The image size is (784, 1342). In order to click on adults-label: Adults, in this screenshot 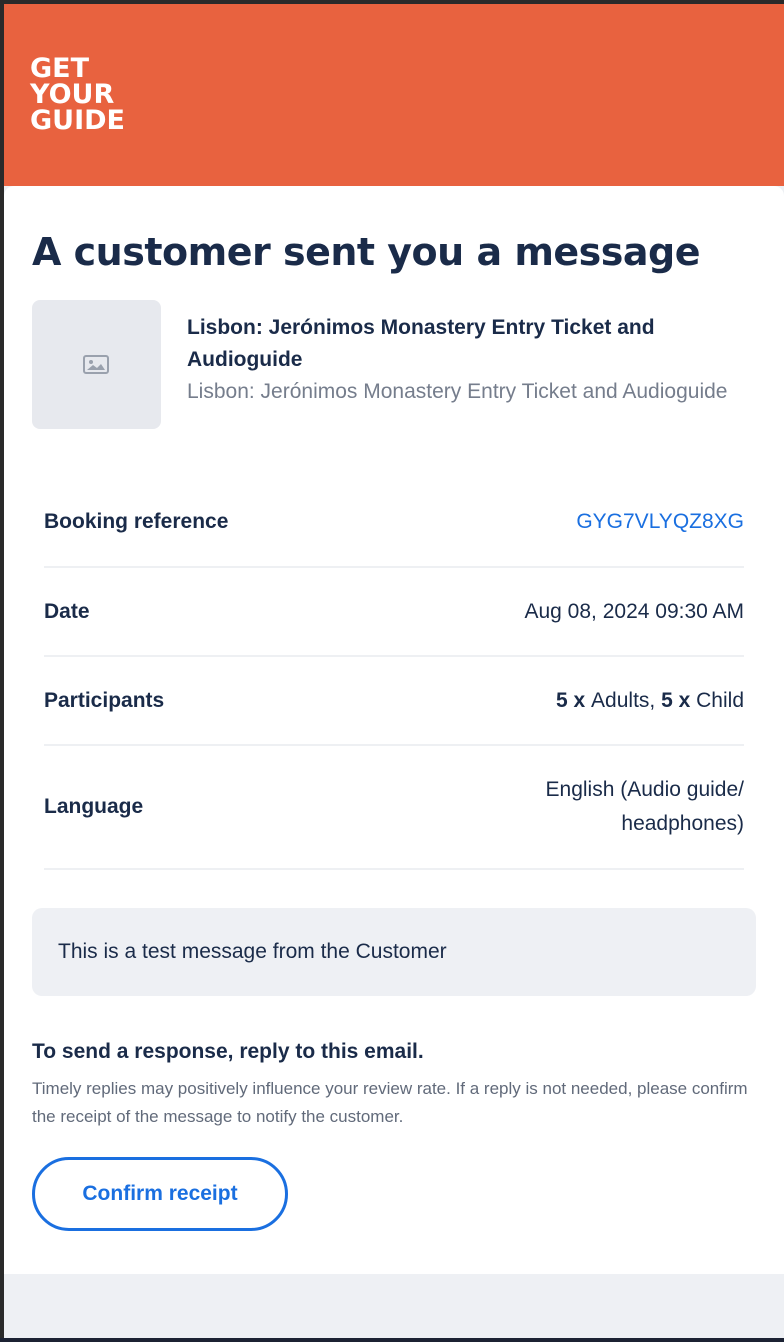, I will do `click(626, 700)`.